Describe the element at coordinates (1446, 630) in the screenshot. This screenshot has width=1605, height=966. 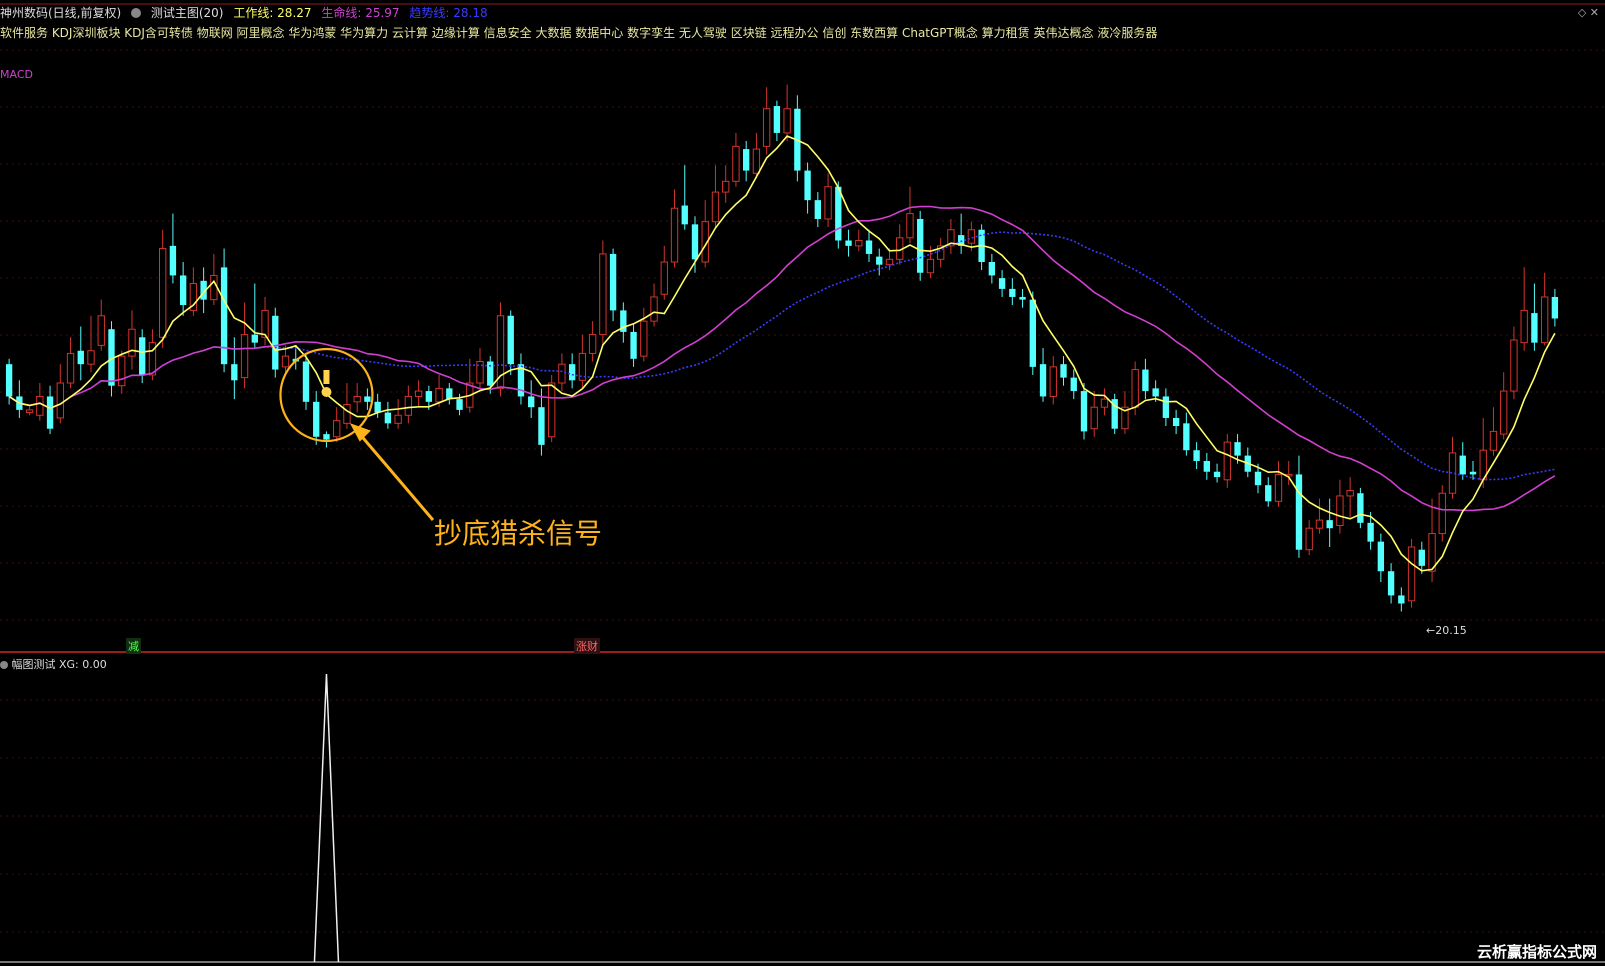
I see `low-price-label: ←20.15` at that location.